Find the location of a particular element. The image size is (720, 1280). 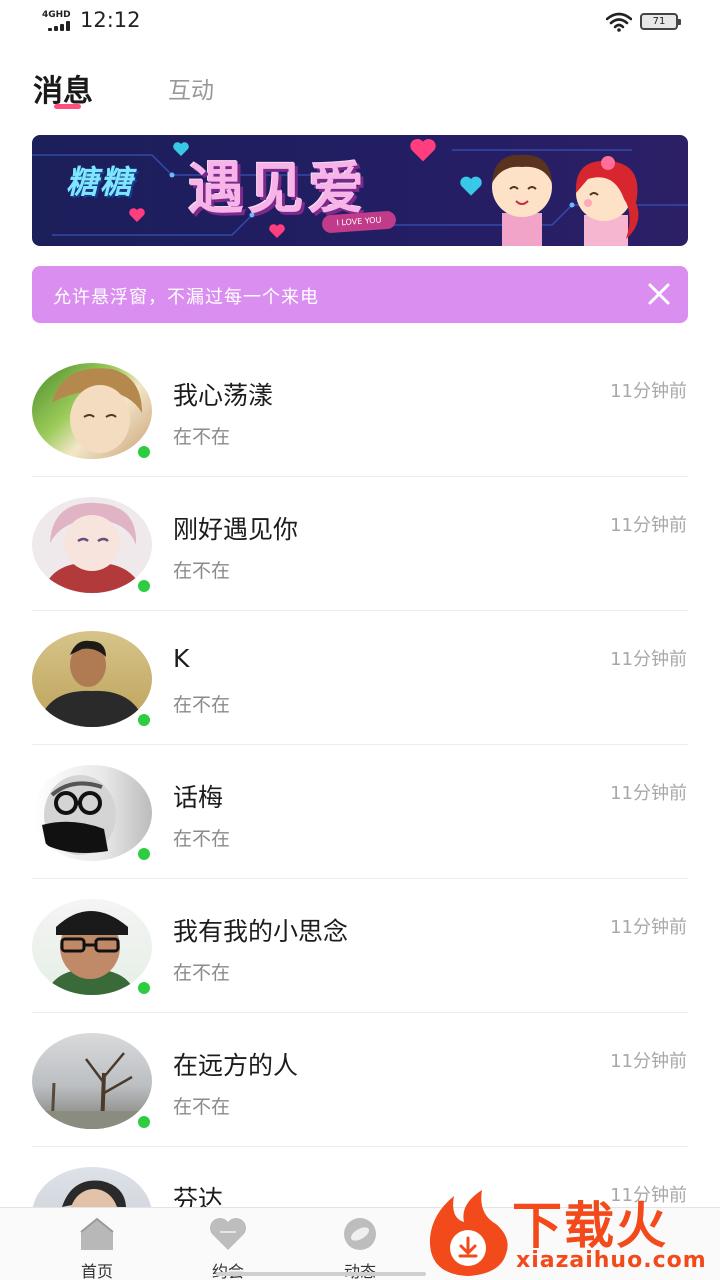

nav-home: 首页 is located at coordinates (97, 1244).